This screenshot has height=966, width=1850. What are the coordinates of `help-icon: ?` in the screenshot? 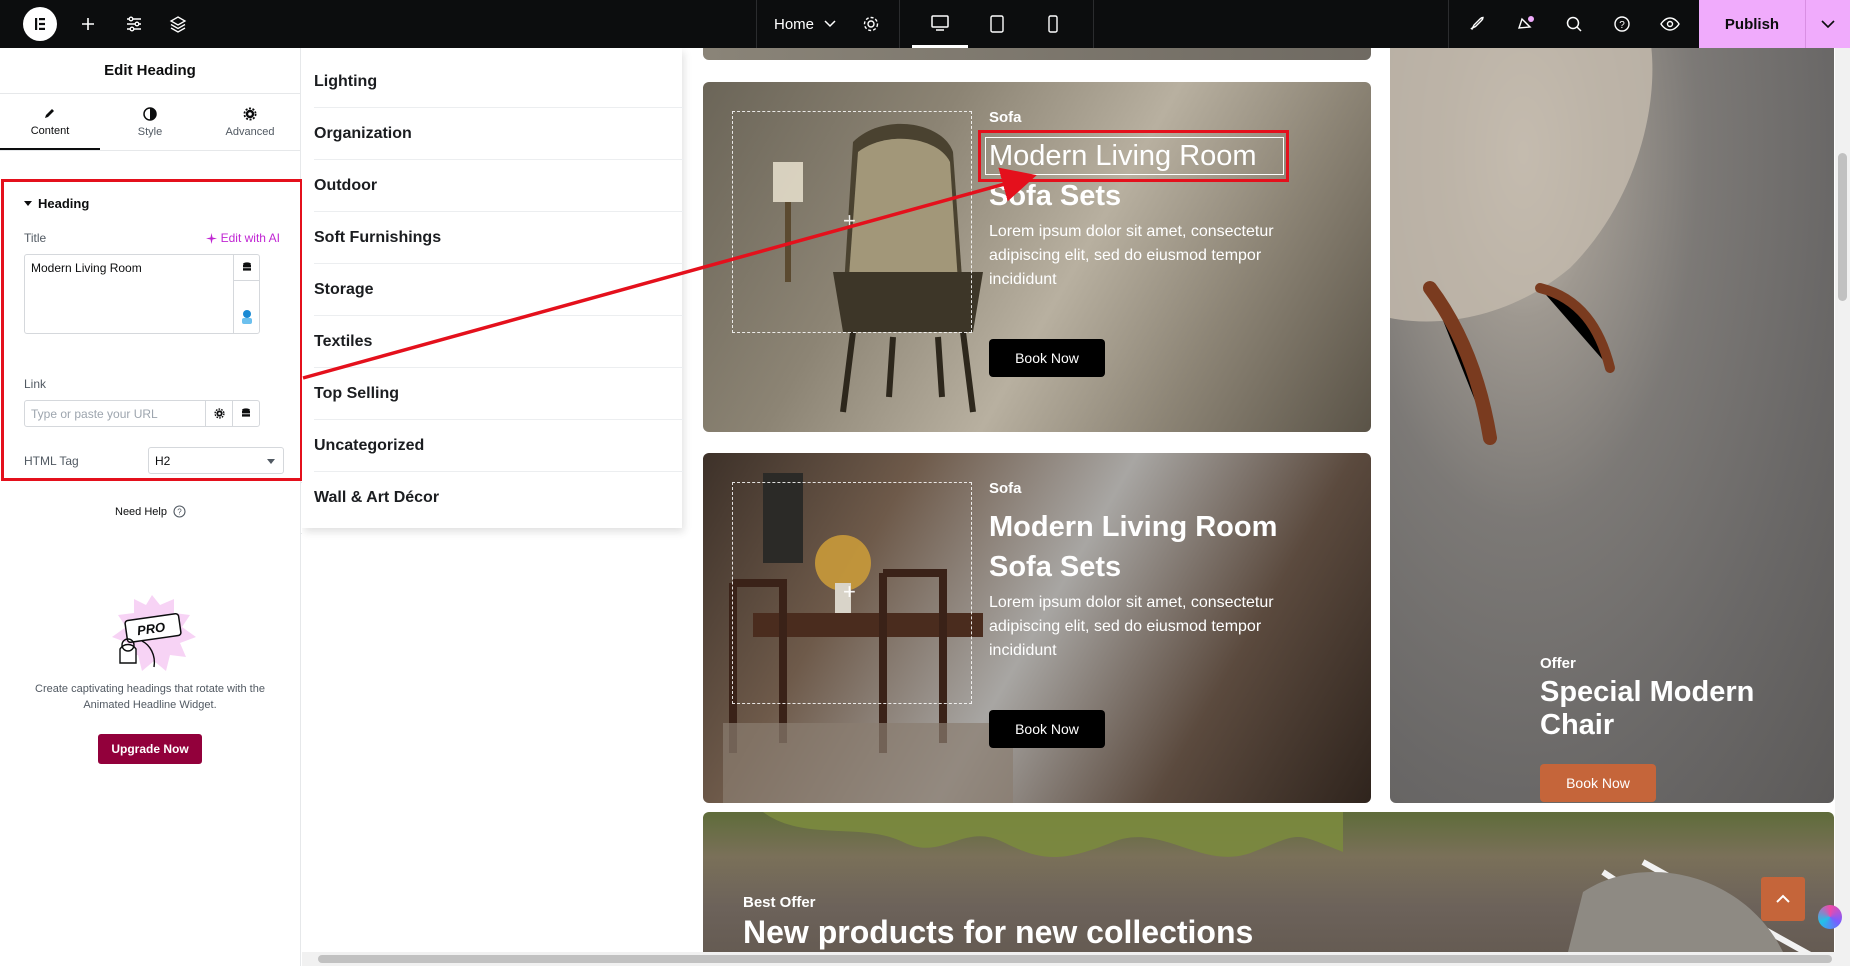 It's located at (1622, 24).